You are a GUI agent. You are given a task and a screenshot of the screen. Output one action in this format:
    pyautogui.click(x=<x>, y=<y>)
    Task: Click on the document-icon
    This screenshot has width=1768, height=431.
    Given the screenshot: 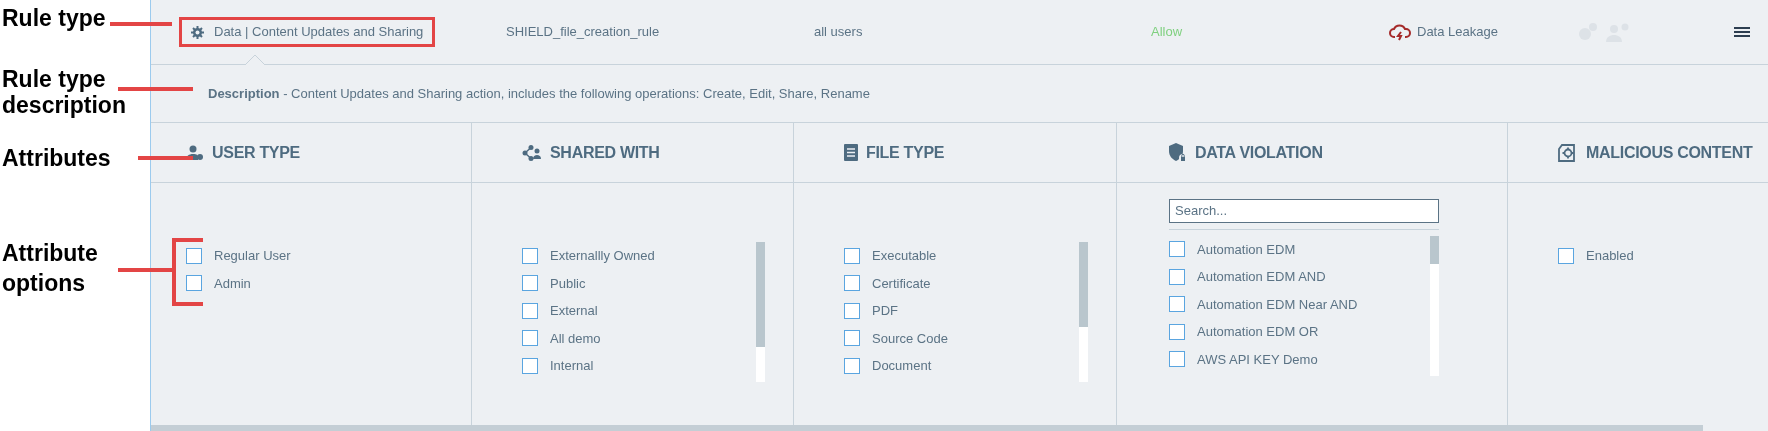 What is the action you would take?
    pyautogui.click(x=851, y=152)
    